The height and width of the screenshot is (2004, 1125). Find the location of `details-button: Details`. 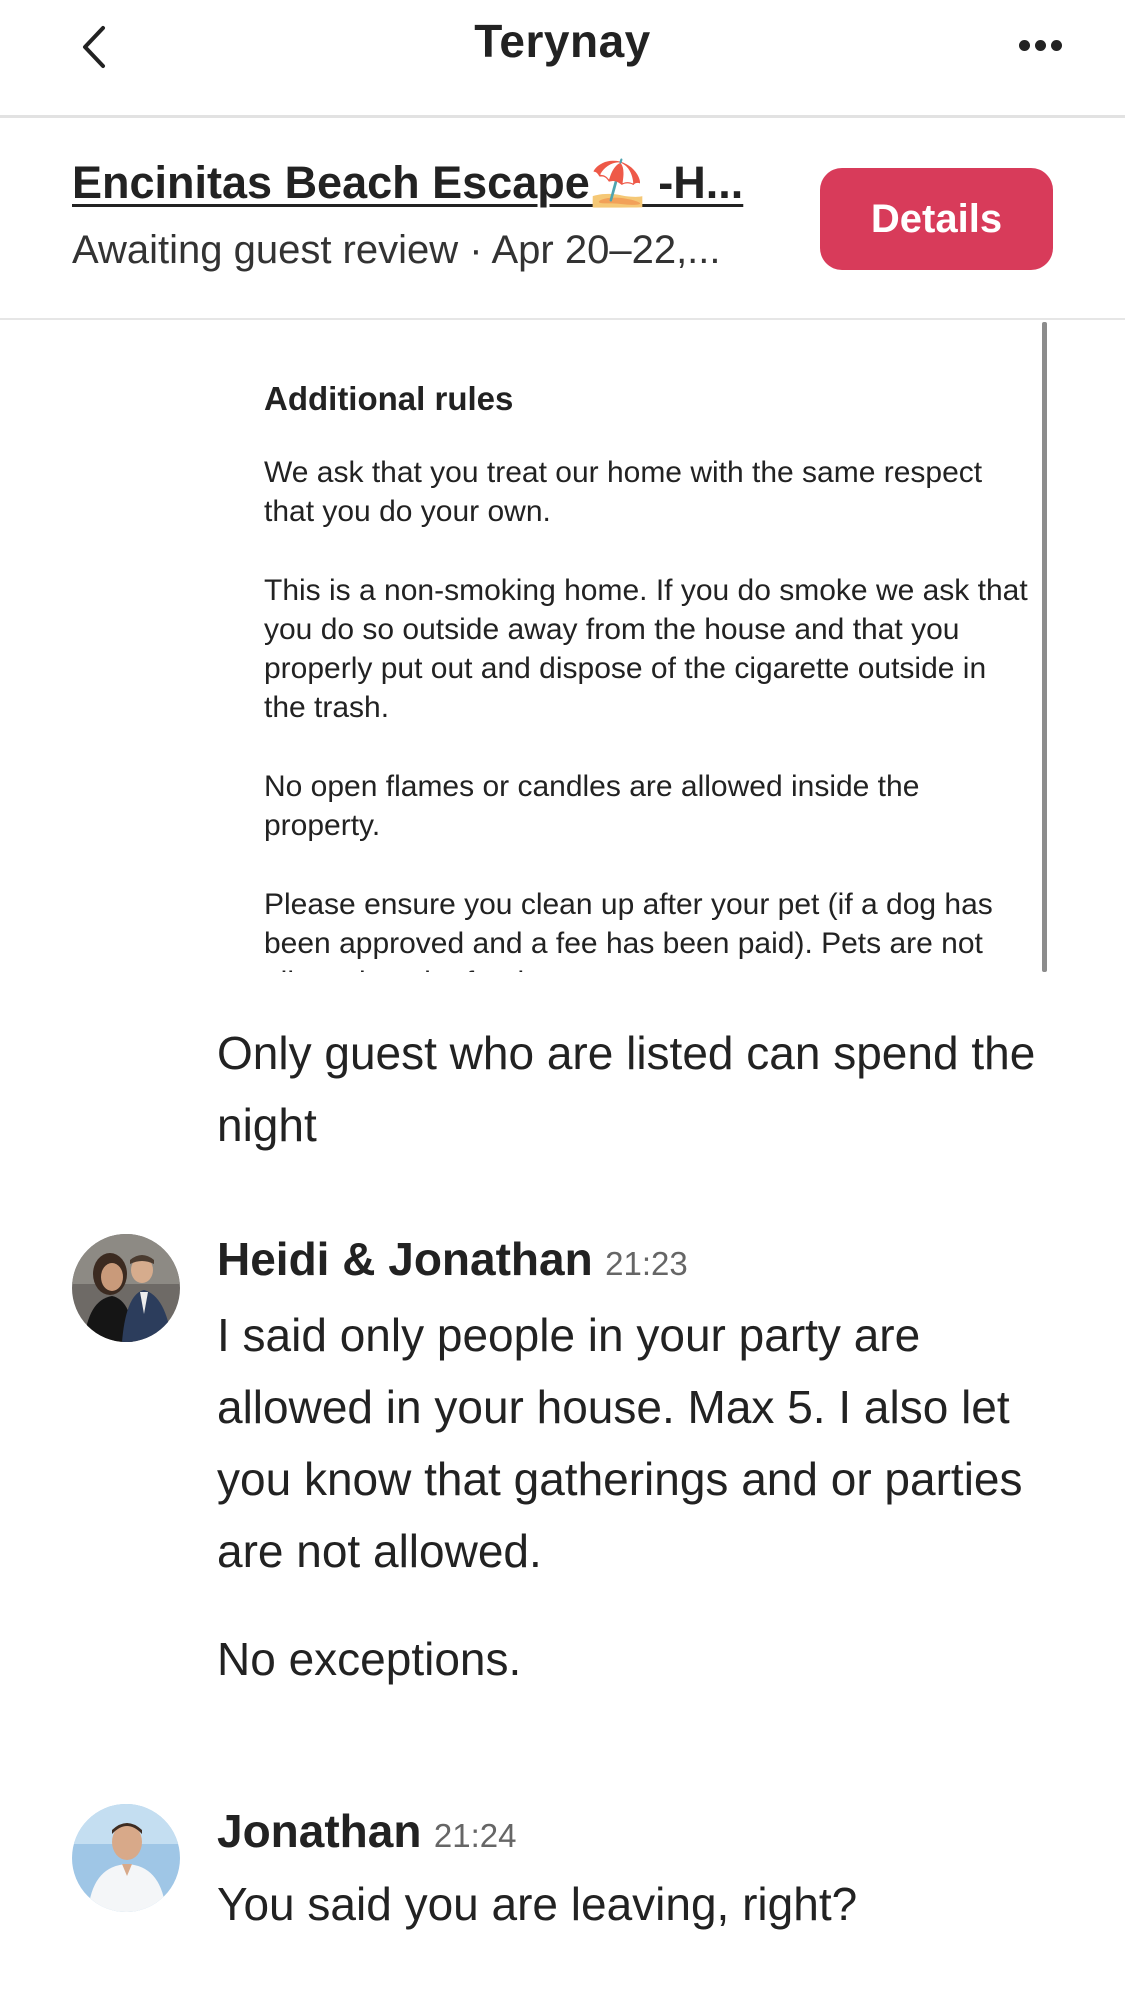

details-button: Details is located at coordinates (936, 219).